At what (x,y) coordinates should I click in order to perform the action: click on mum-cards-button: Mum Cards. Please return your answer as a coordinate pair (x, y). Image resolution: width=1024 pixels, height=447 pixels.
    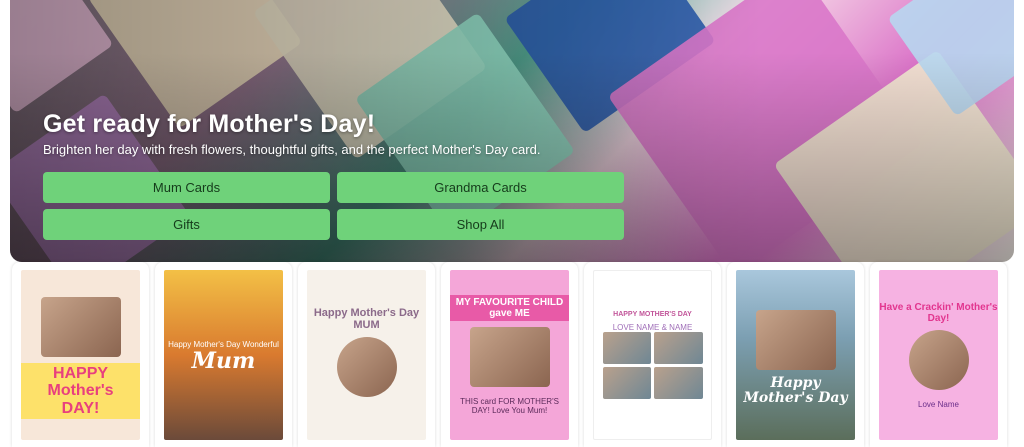
    Looking at the image, I should click on (186, 187).